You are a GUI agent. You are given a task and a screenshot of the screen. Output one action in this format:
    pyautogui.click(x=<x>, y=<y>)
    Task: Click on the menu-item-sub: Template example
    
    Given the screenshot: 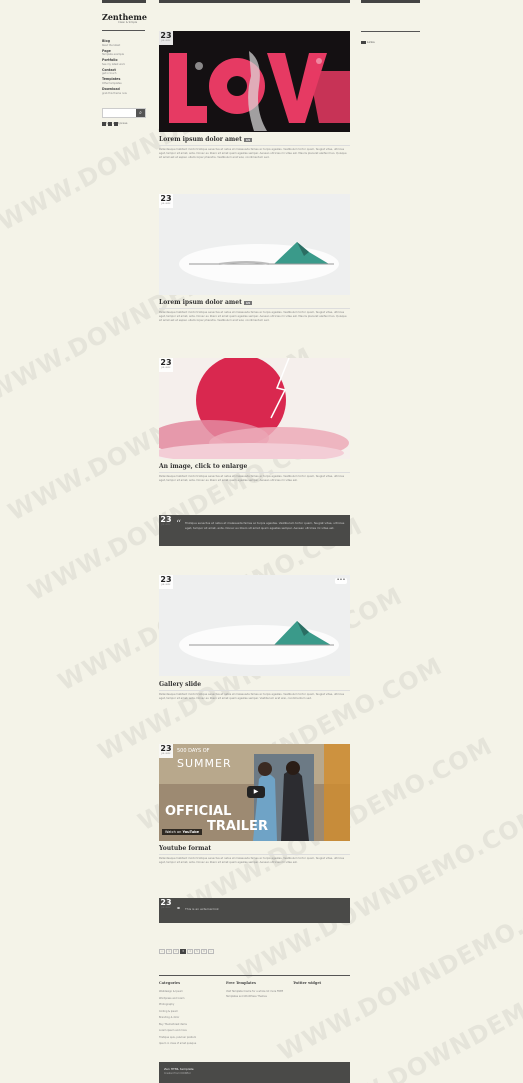 What is the action you would take?
    pyautogui.click(x=113, y=55)
    